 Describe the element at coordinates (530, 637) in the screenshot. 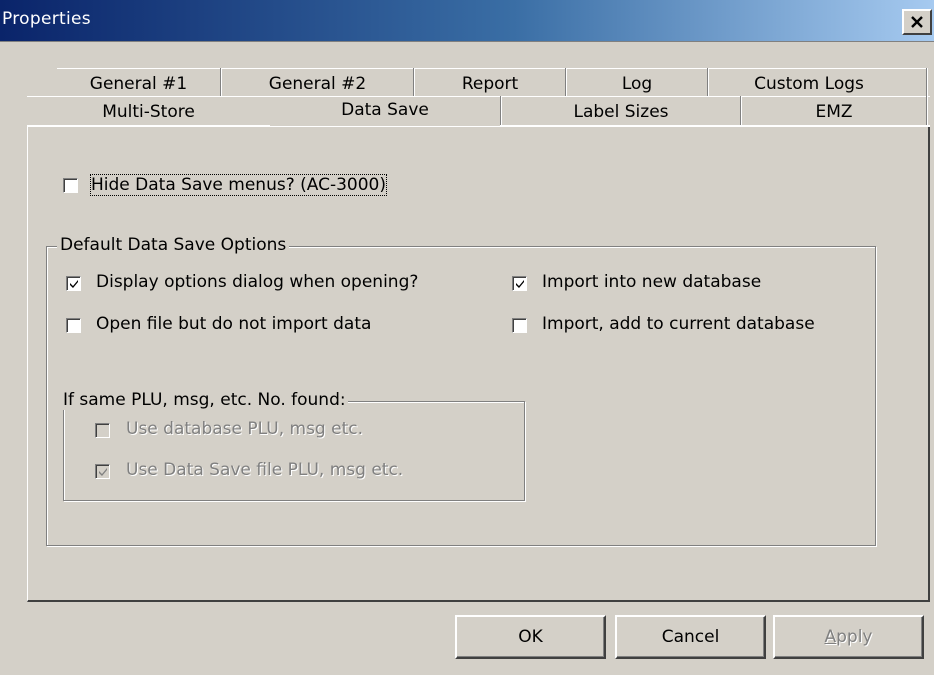

I see `ok-button: OK` at that location.